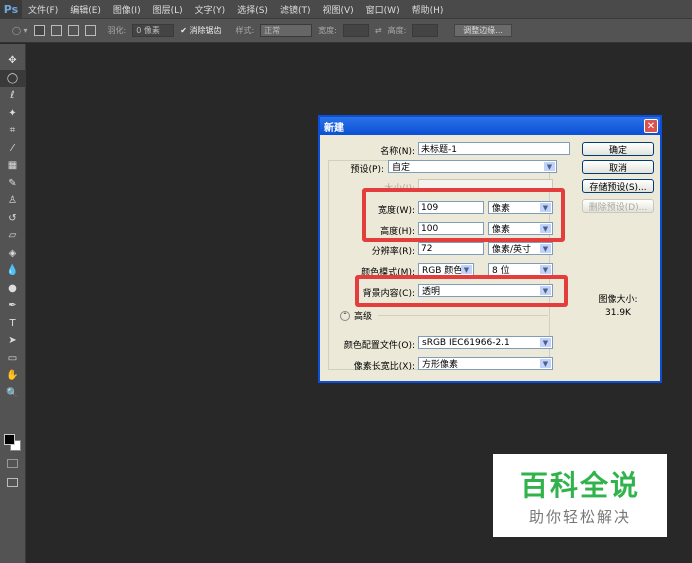 The height and width of the screenshot is (563, 692). What do you see at coordinates (463, 315) in the screenshot?
I see `advanced-divider` at bounding box center [463, 315].